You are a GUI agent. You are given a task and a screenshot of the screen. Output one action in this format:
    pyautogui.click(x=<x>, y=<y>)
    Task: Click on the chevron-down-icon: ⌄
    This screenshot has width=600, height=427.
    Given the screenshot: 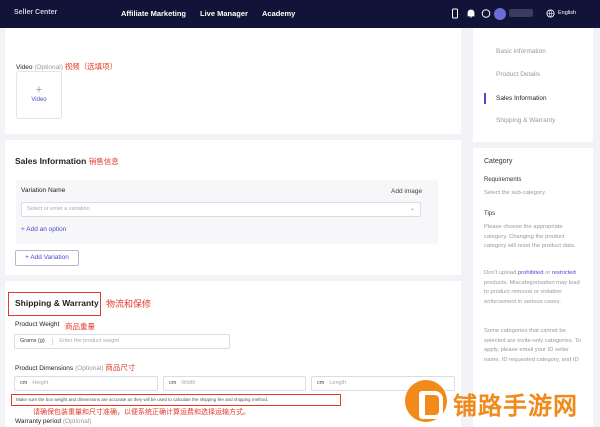 What is the action you would take?
    pyautogui.click(x=412, y=209)
    